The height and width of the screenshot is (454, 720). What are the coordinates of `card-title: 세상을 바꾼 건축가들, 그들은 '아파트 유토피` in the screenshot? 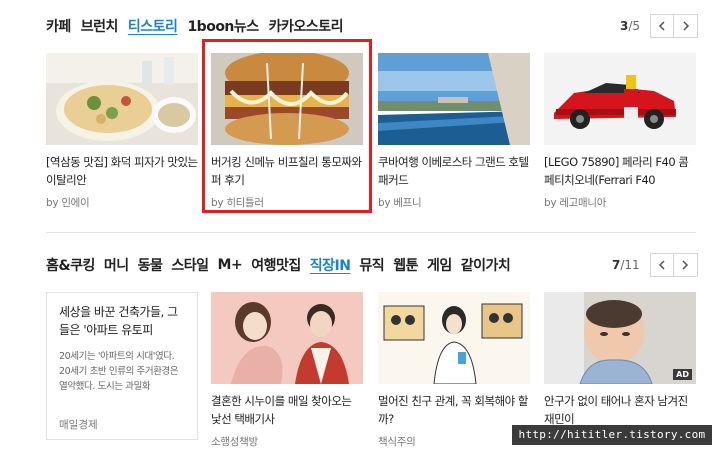 It's located at (122, 321).